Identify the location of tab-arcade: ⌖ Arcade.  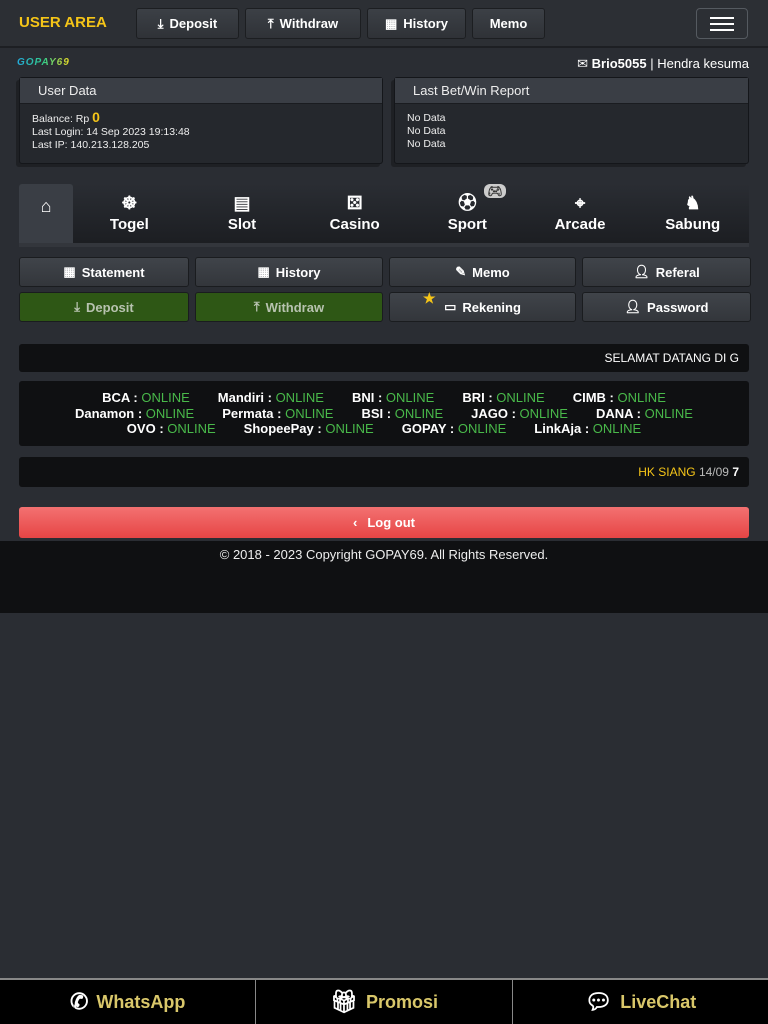
(580, 213).